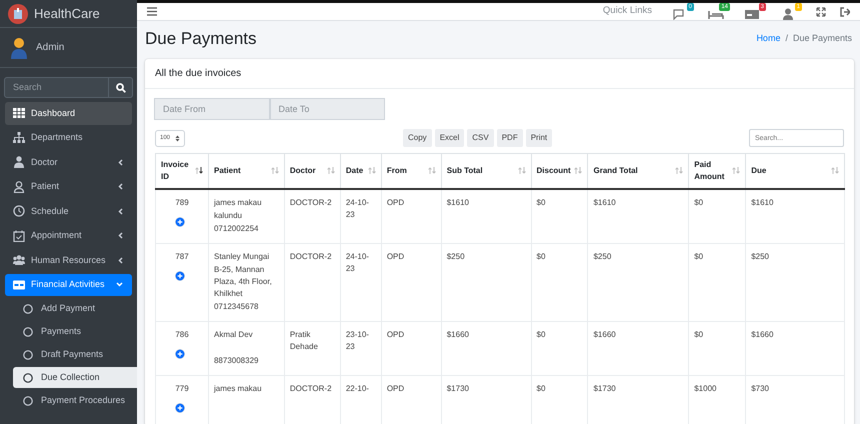  What do you see at coordinates (361, 171) in the screenshot?
I see `column-header: Date` at bounding box center [361, 171].